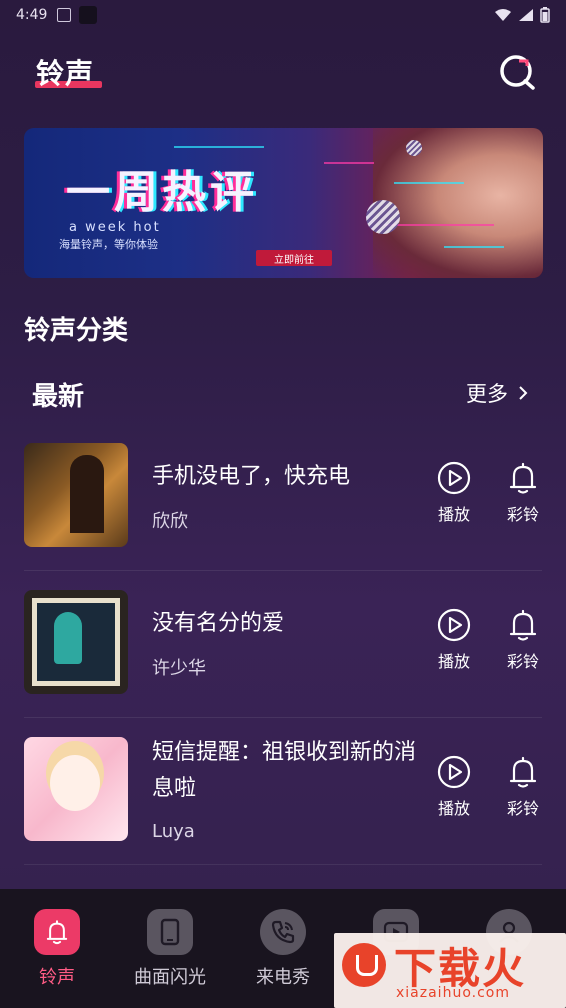 This screenshot has height=1008, width=566. What do you see at coordinates (458, 203) in the screenshot?
I see `banner-face-image` at bounding box center [458, 203].